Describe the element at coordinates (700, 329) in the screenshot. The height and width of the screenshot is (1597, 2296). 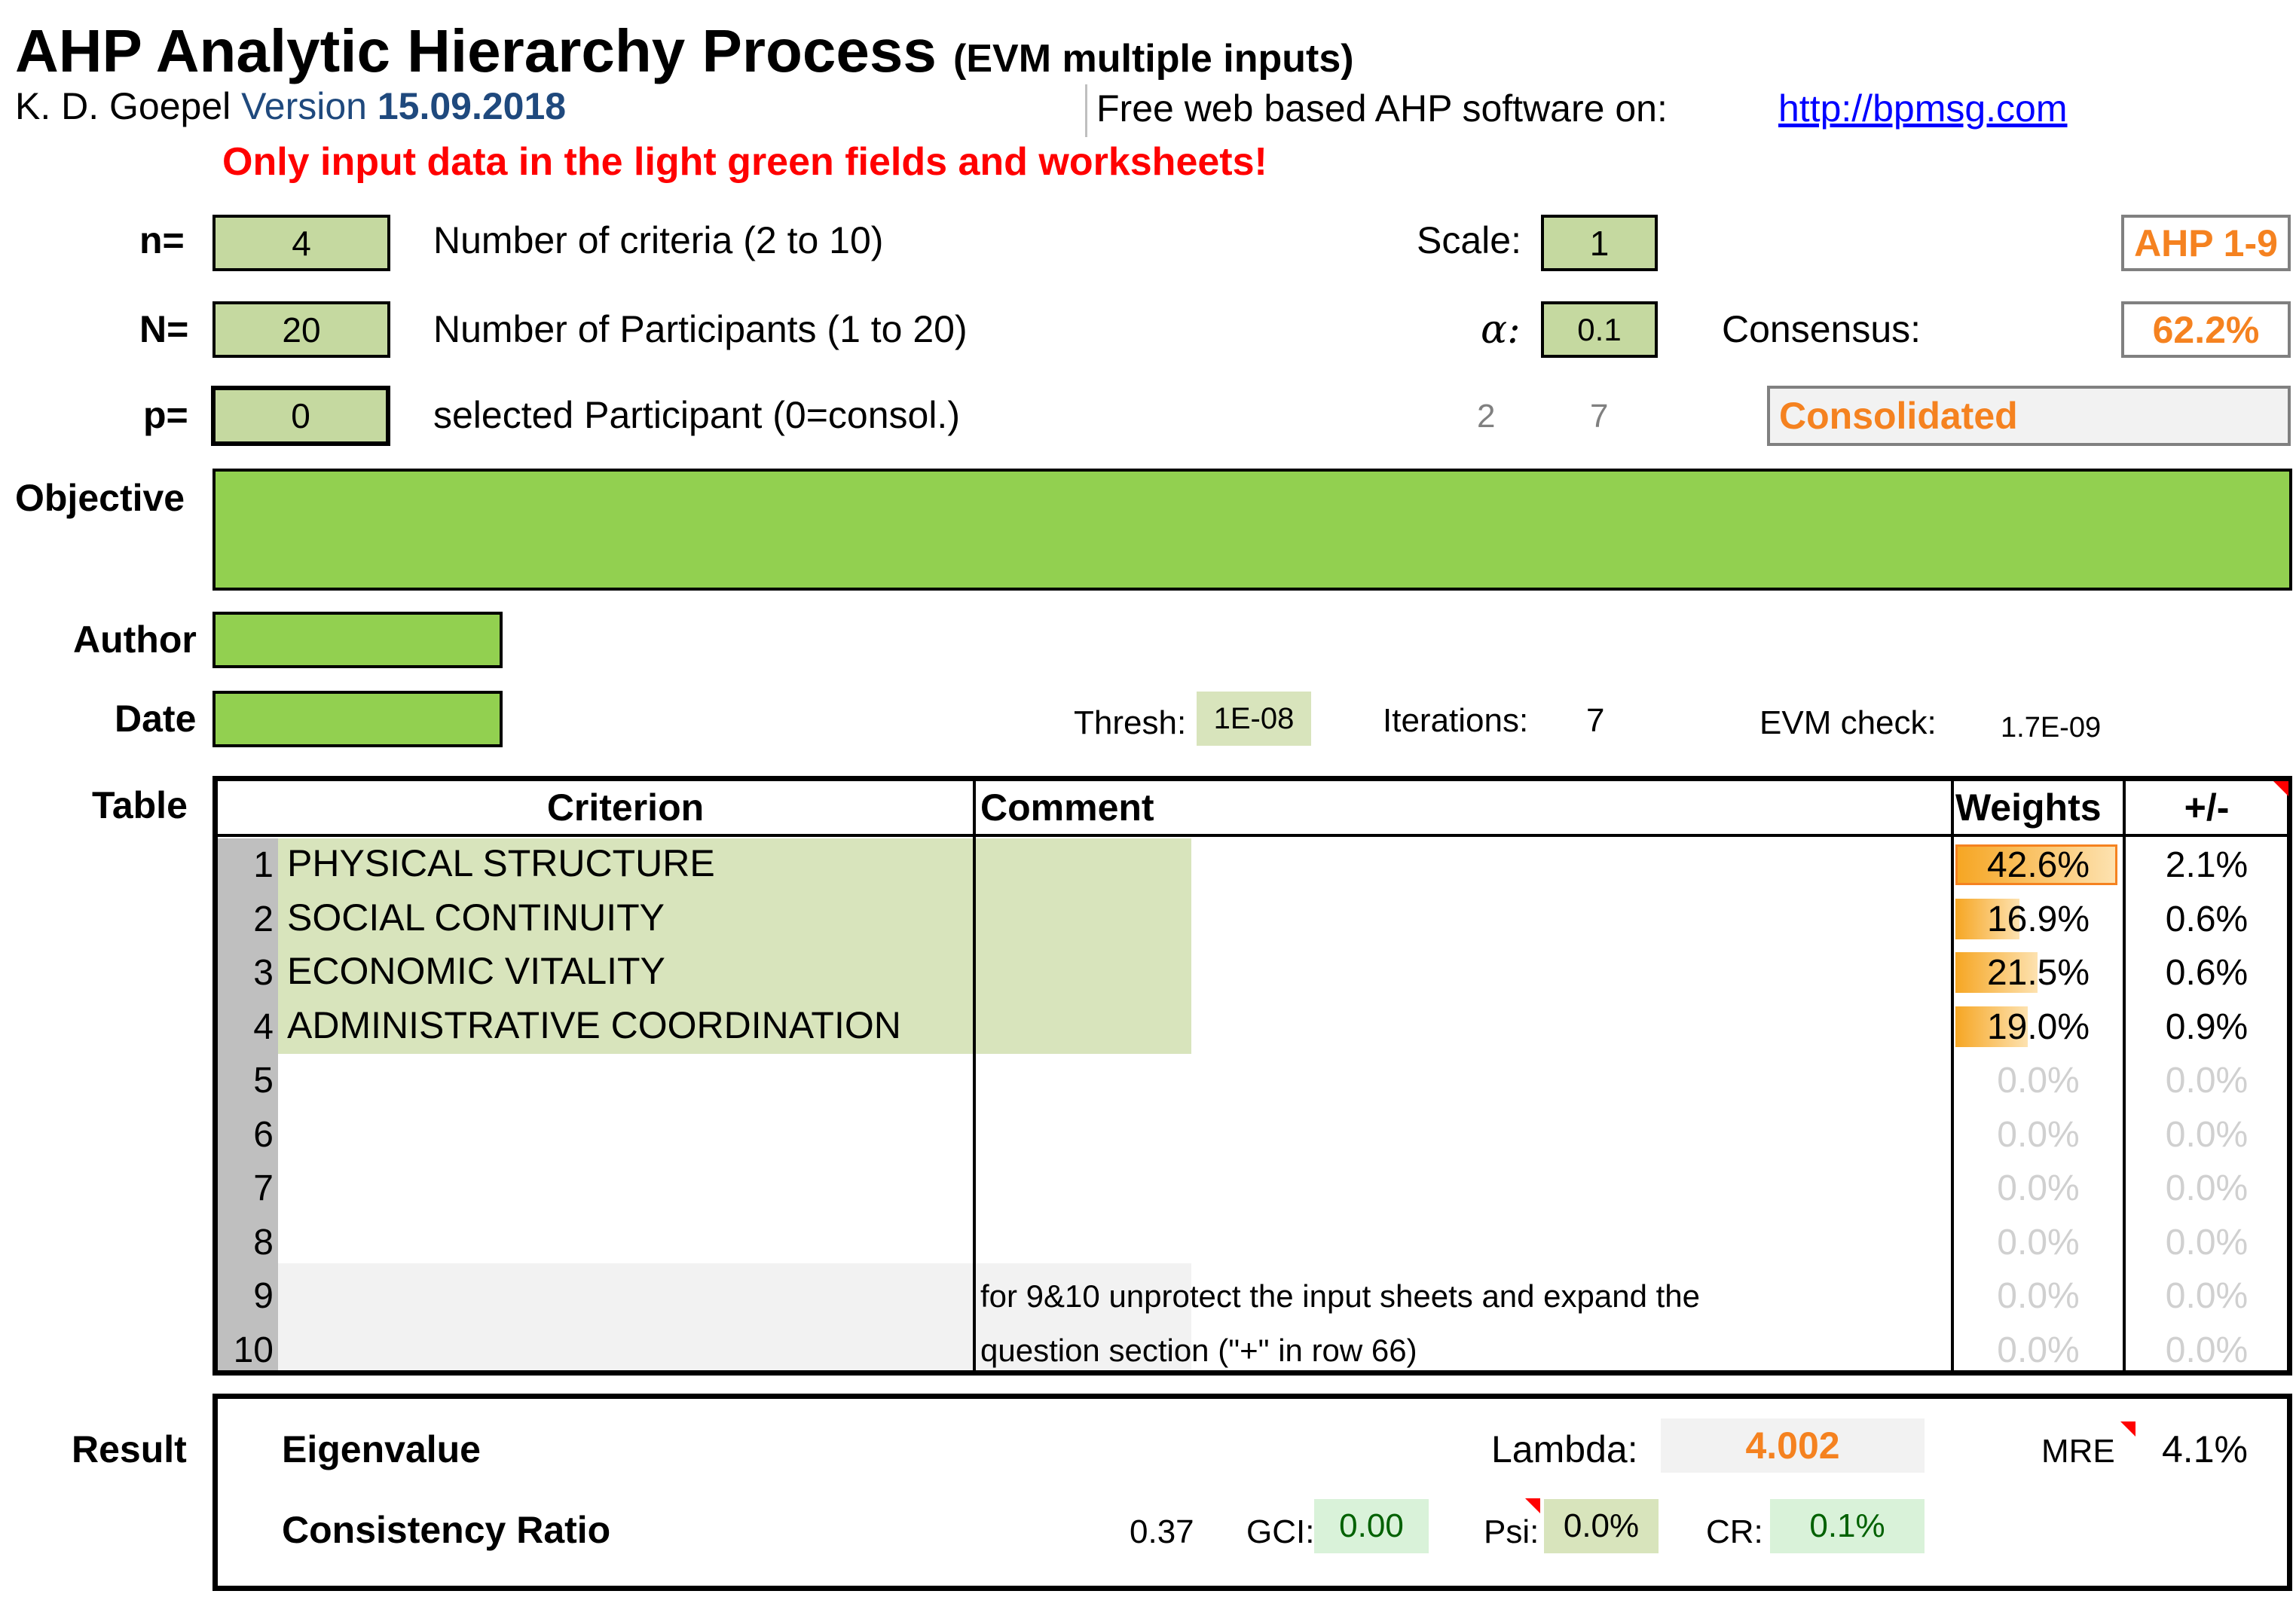
I see `N-desc: Number of Participants (1 to 20)` at that location.